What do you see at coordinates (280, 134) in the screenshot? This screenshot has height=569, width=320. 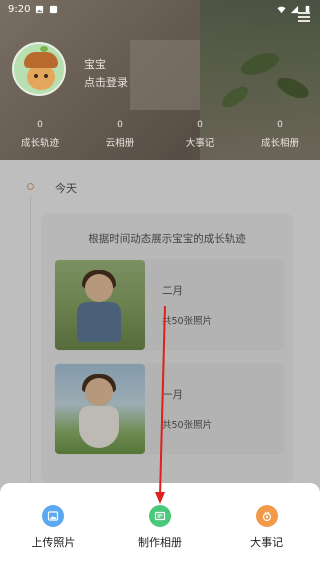 I see `stat-growth-album: 0 成长相册` at bounding box center [280, 134].